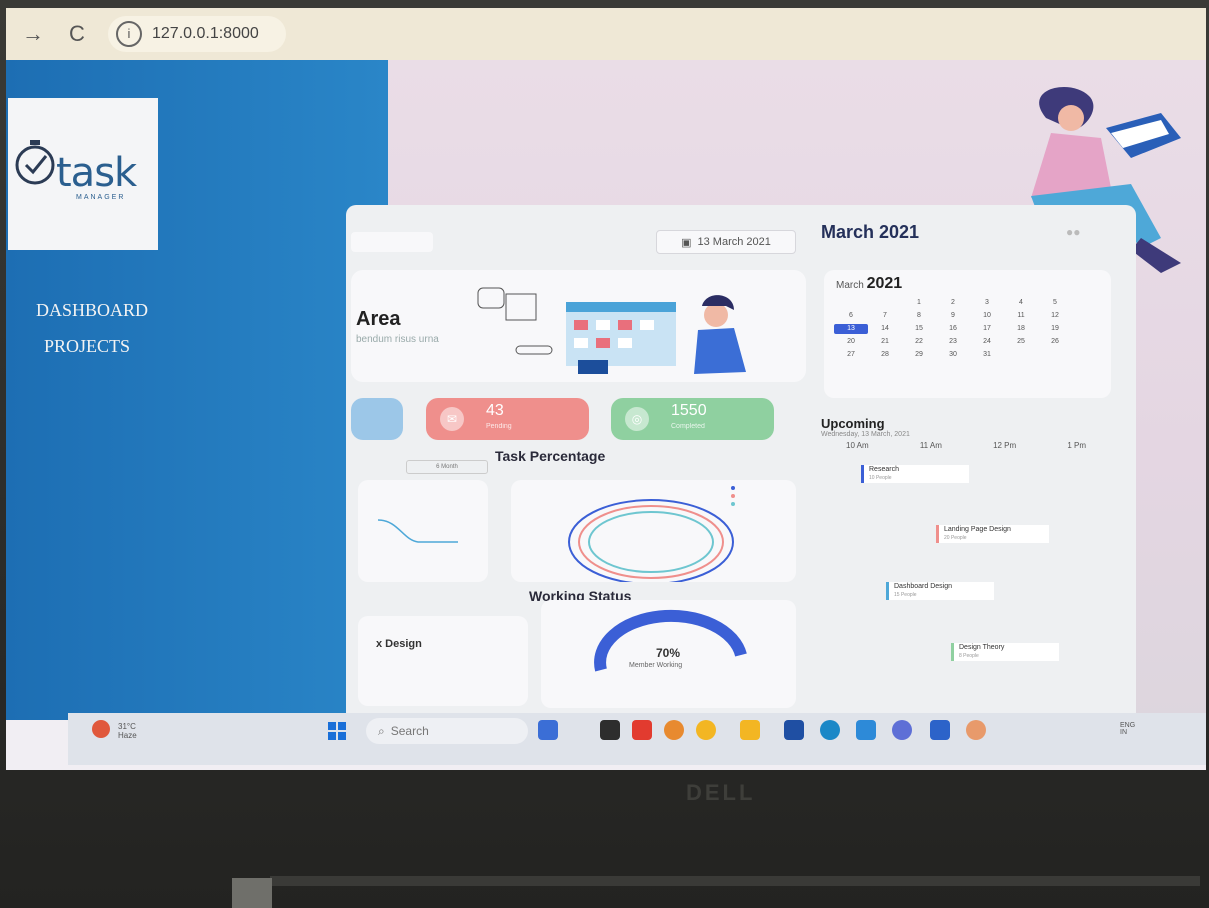 This screenshot has width=1209, height=908. Describe the element at coordinates (101, 197) in the screenshot. I see `logo-subtitle: MANAGER` at that location.